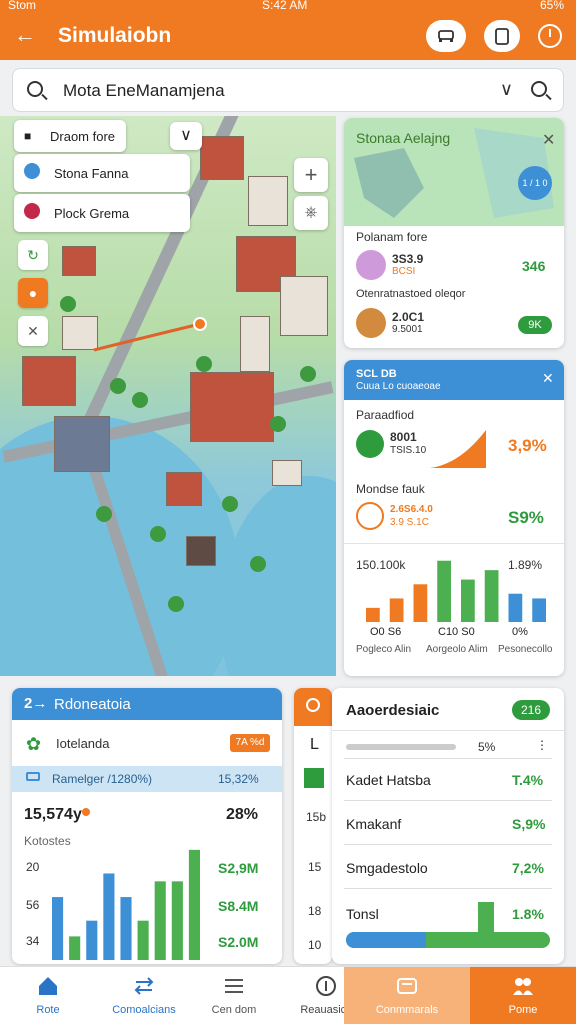 Image resolution: width=576 pixels, height=1024 pixels. What do you see at coordinates (386, 940) in the screenshot?
I see `split-bar-fill` at bounding box center [386, 940].